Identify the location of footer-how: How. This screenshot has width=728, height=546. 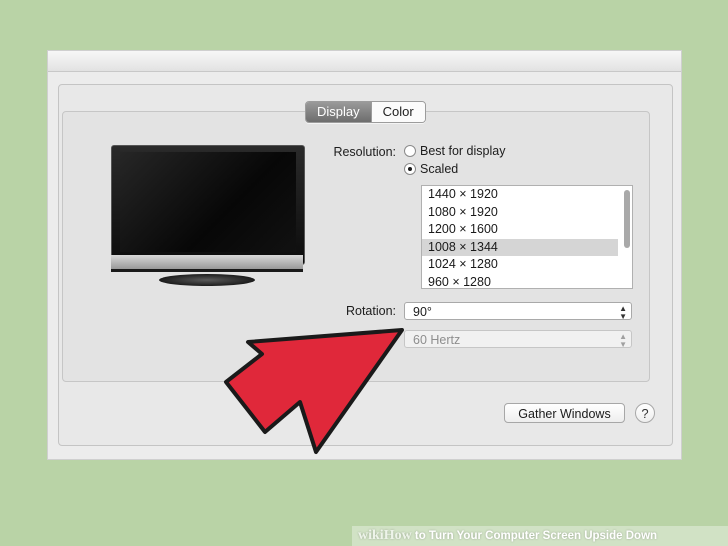
(397, 535).